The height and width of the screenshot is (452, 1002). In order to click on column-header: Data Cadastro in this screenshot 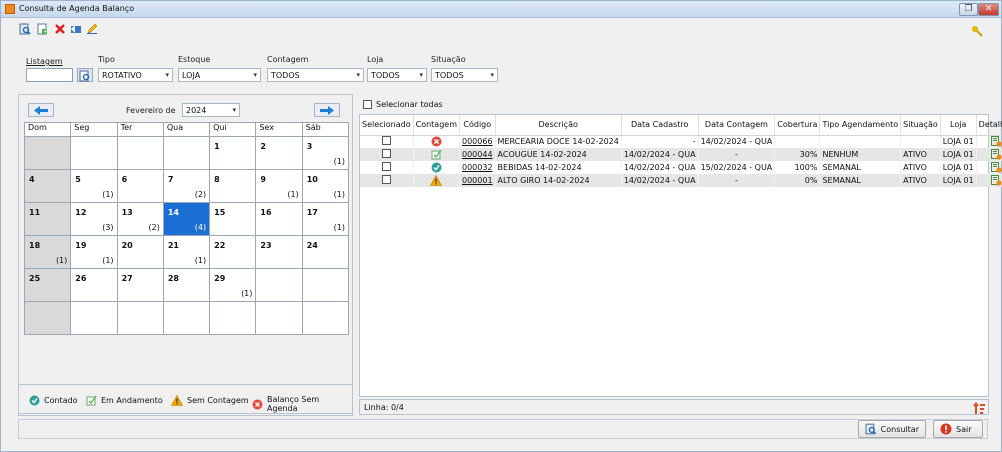, I will do `click(660, 125)`.